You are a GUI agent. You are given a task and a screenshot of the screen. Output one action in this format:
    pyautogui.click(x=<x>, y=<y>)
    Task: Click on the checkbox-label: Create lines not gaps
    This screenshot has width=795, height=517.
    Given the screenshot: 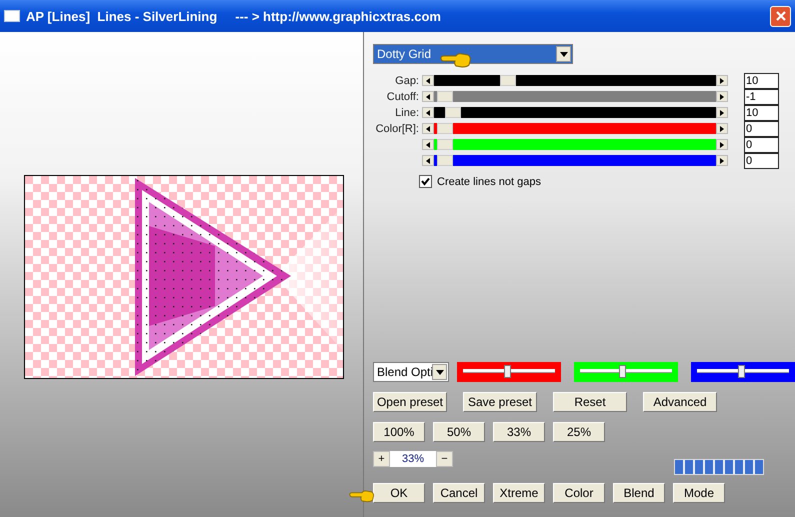 What is the action you would take?
    pyautogui.click(x=489, y=182)
    